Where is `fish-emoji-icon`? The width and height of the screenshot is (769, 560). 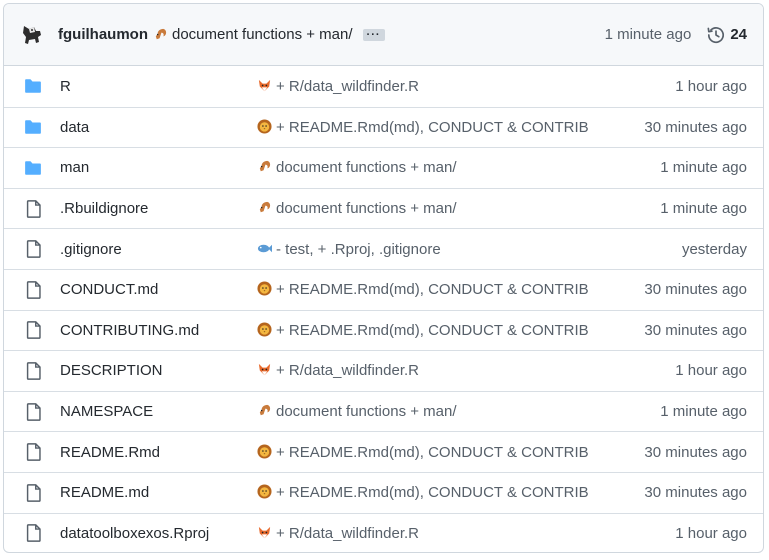 fish-emoji-icon is located at coordinates (266, 249).